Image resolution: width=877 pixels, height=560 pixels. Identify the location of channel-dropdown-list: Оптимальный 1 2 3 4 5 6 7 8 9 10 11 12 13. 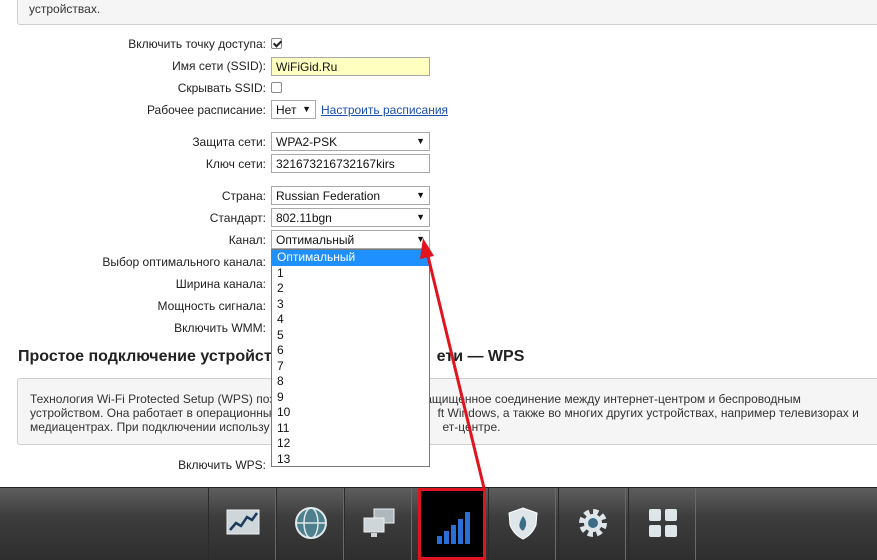
(350, 358).